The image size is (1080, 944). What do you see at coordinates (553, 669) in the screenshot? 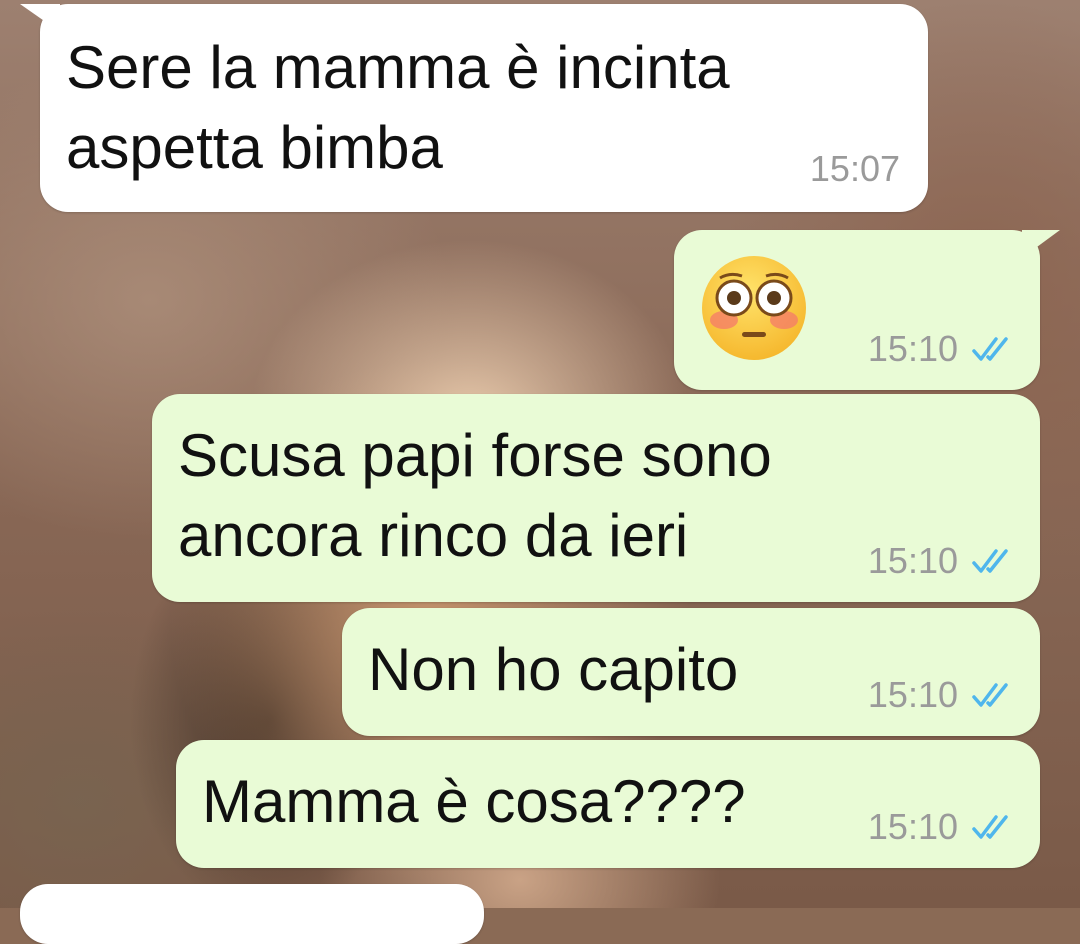
I see `message-text: Non ho capito` at bounding box center [553, 669].